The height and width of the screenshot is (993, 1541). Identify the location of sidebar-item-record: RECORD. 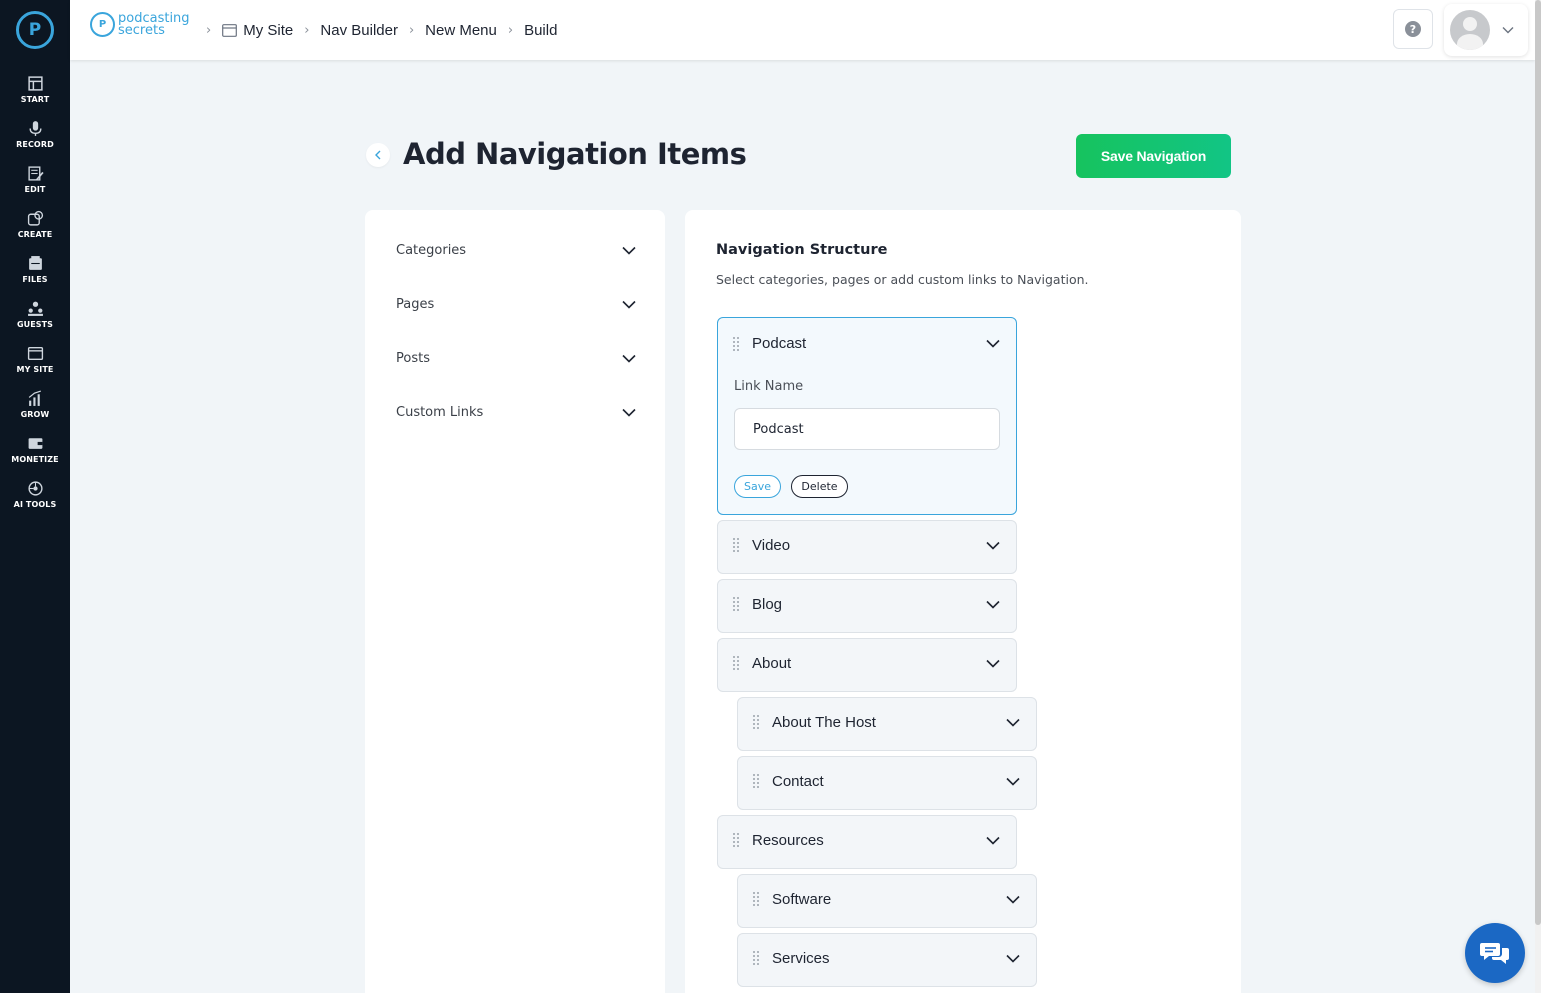
(35, 140).